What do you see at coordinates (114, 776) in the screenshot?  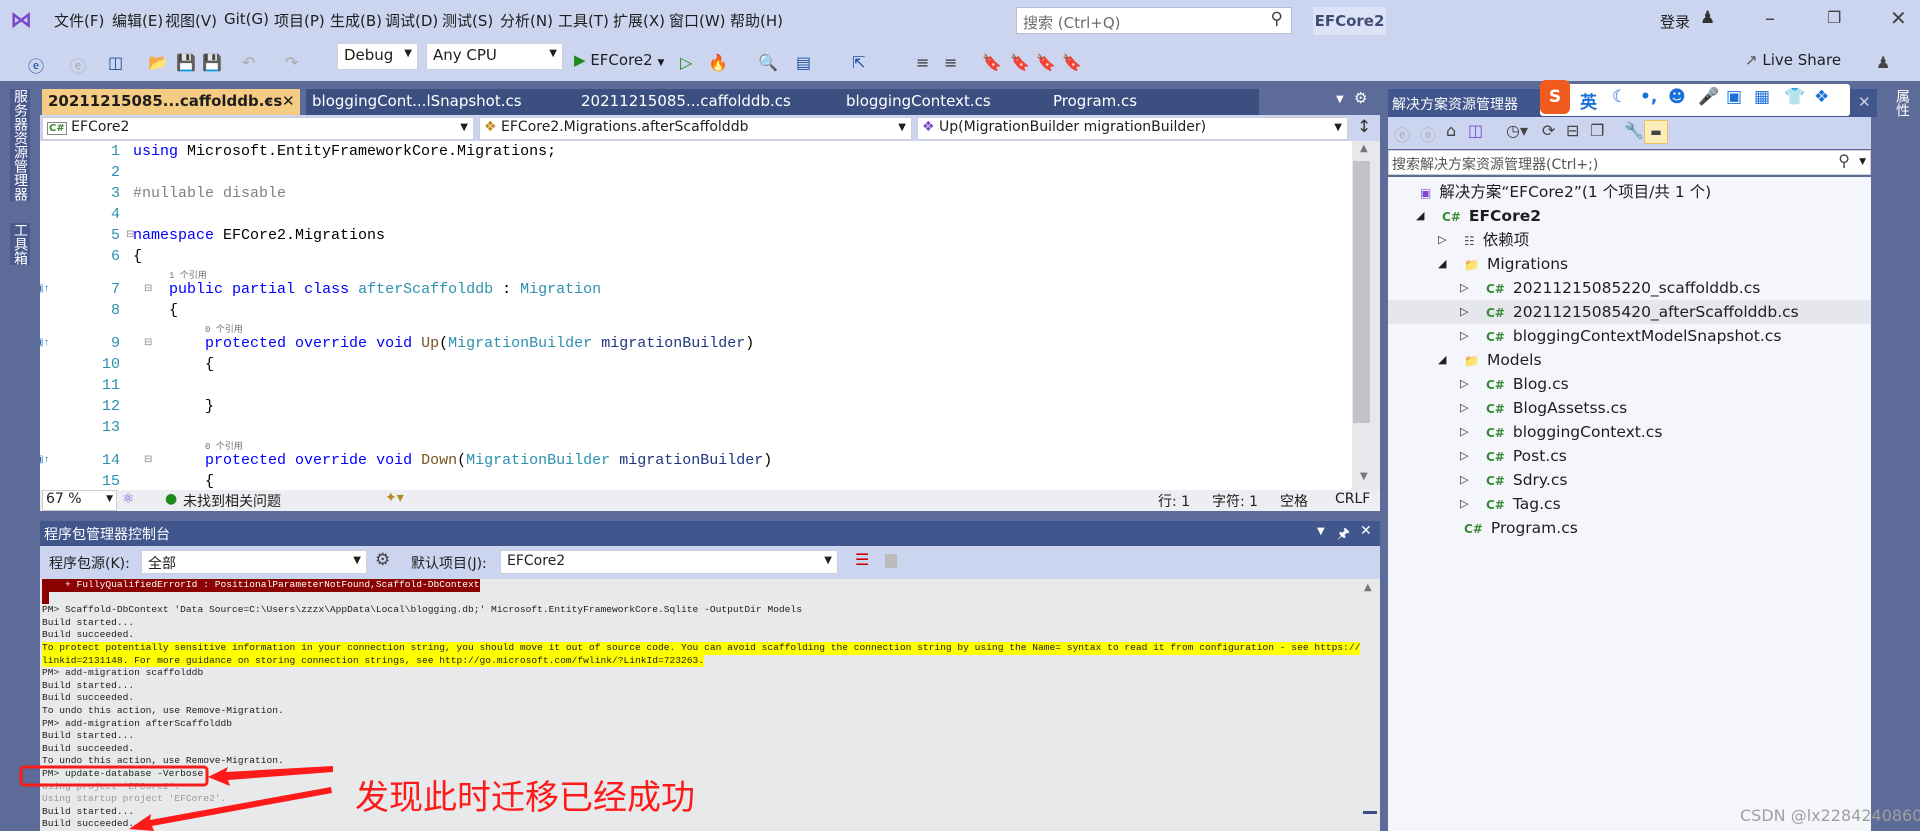 I see `highlight-box` at bounding box center [114, 776].